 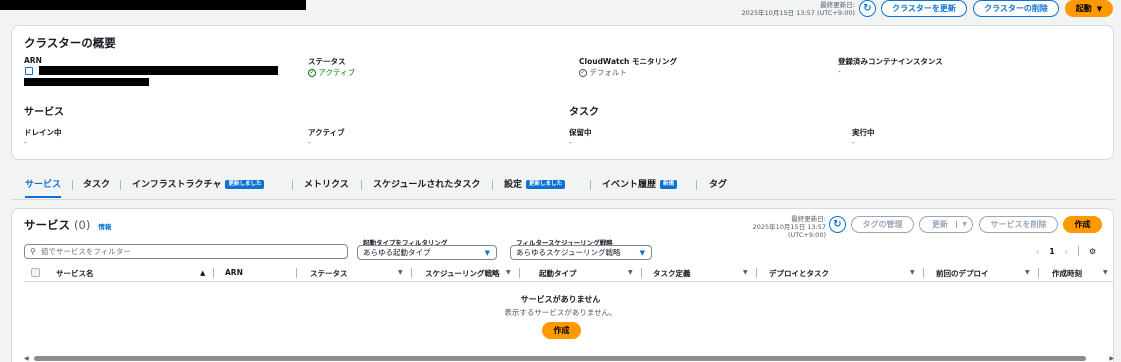 What do you see at coordinates (535, 188) in the screenshot?
I see `tab-configuration: 設定 更新しました` at bounding box center [535, 188].